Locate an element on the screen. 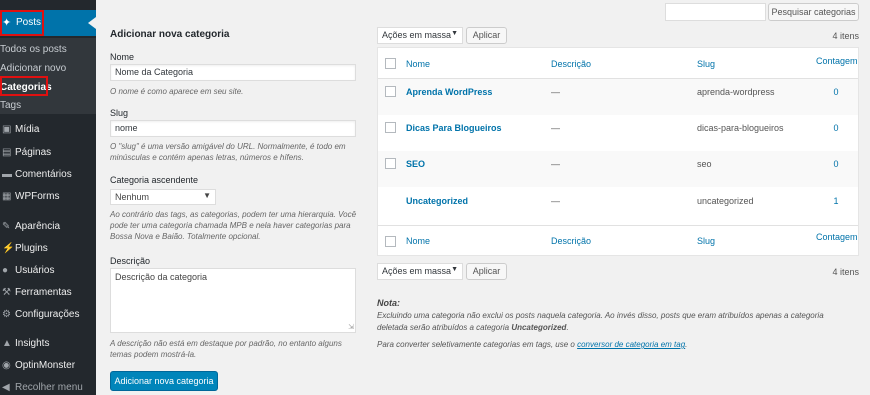 The width and height of the screenshot is (870, 395). description-value: Descrição da categoria is located at coordinates (161, 277).